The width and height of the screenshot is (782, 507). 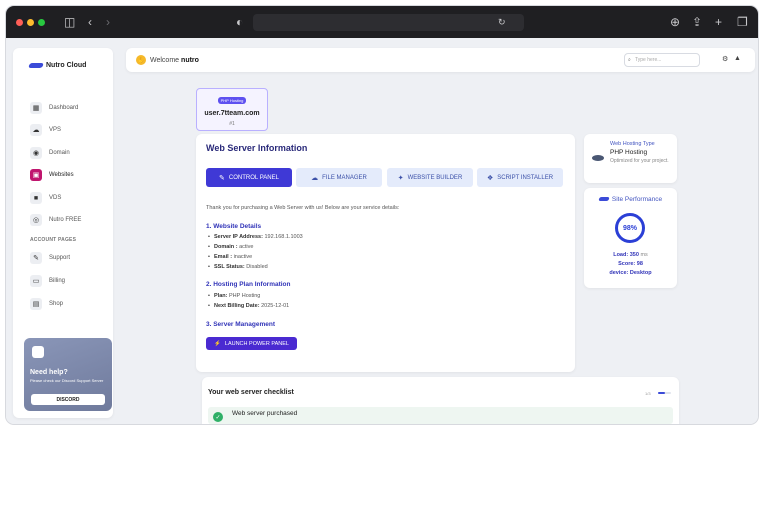 What do you see at coordinates (66, 65) in the screenshot?
I see `brand-name: Nutro Cloud` at bounding box center [66, 65].